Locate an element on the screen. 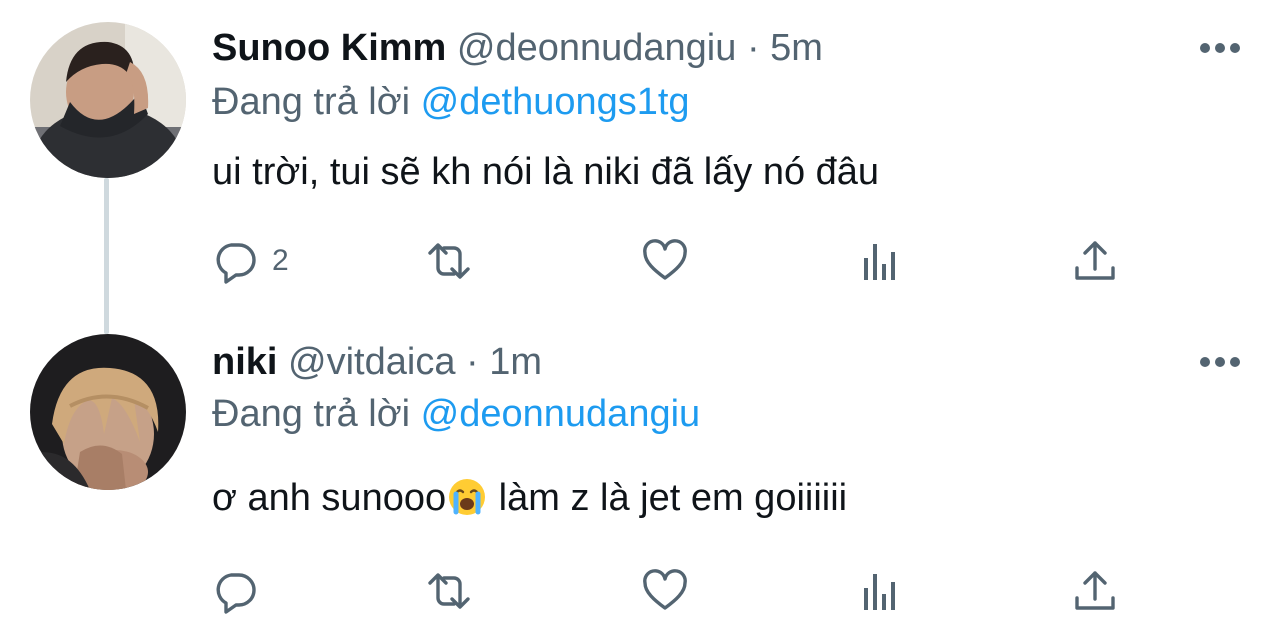 This screenshot has width=1284, height=631. tweet-actions is located at coordinates (672, 591).